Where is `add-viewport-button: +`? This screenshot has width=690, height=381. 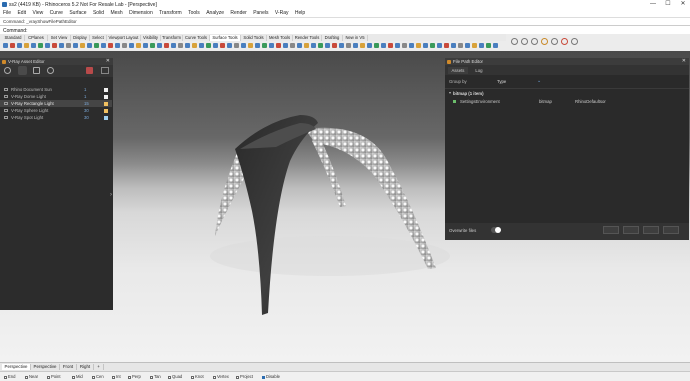
add-viewport-button: + is located at coordinates (99, 367).